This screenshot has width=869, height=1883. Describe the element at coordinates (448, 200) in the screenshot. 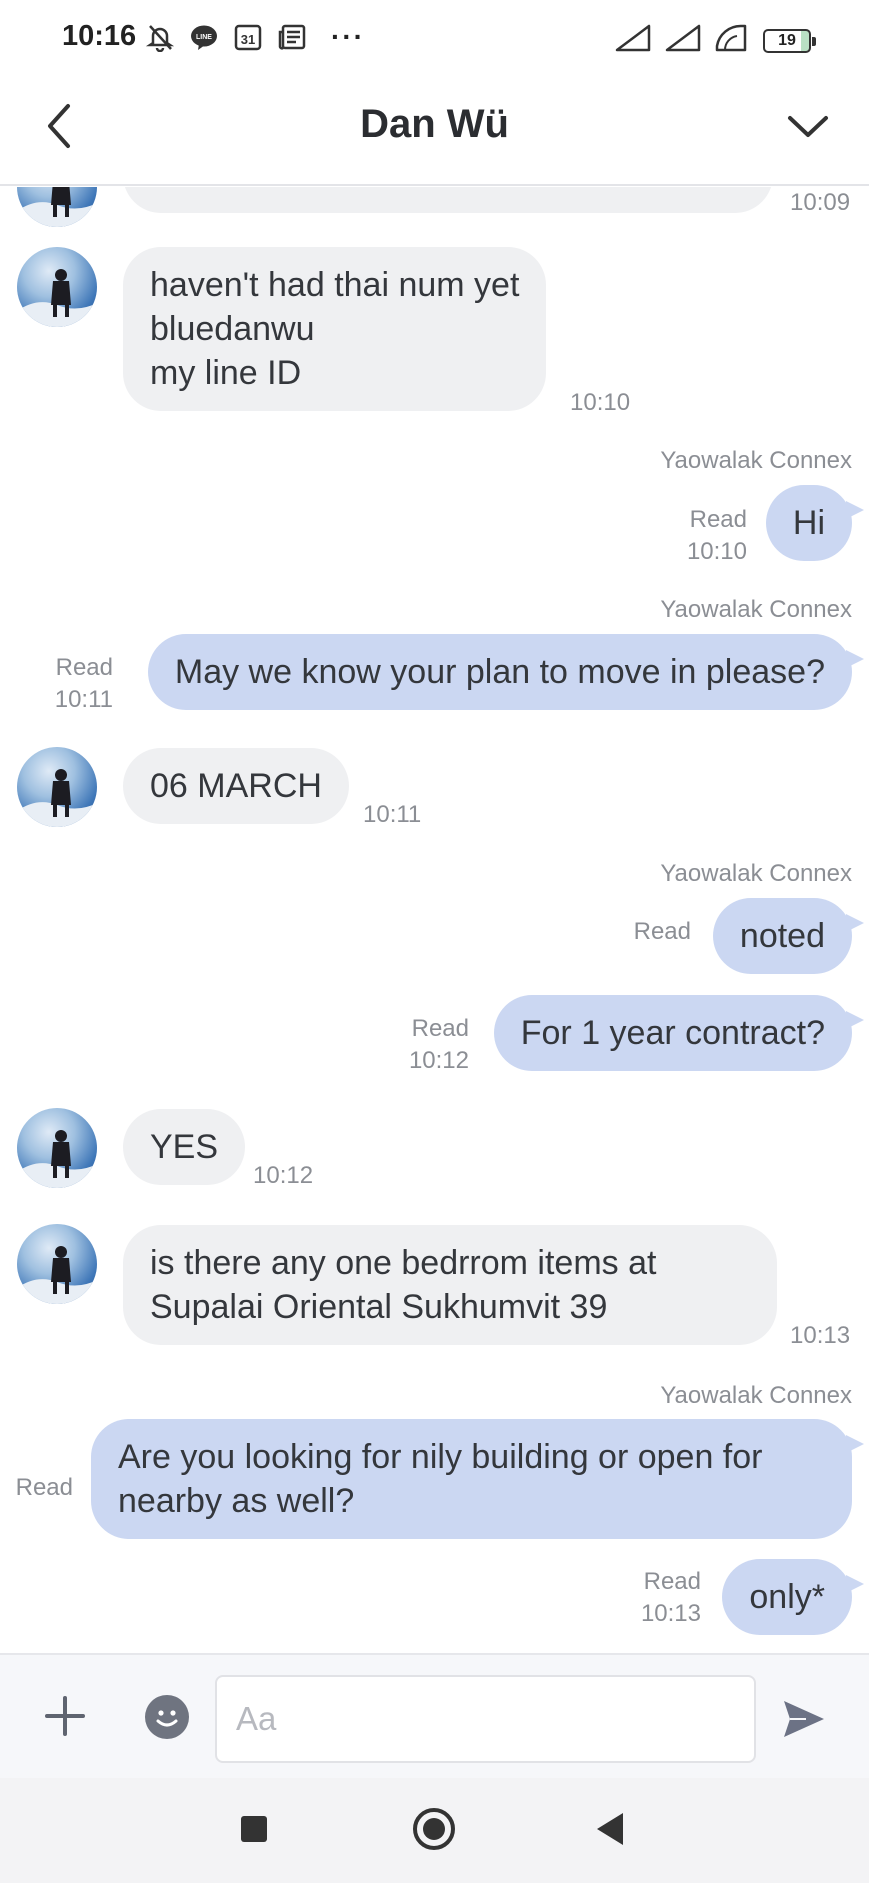

I see `message-bubble-partial` at that location.